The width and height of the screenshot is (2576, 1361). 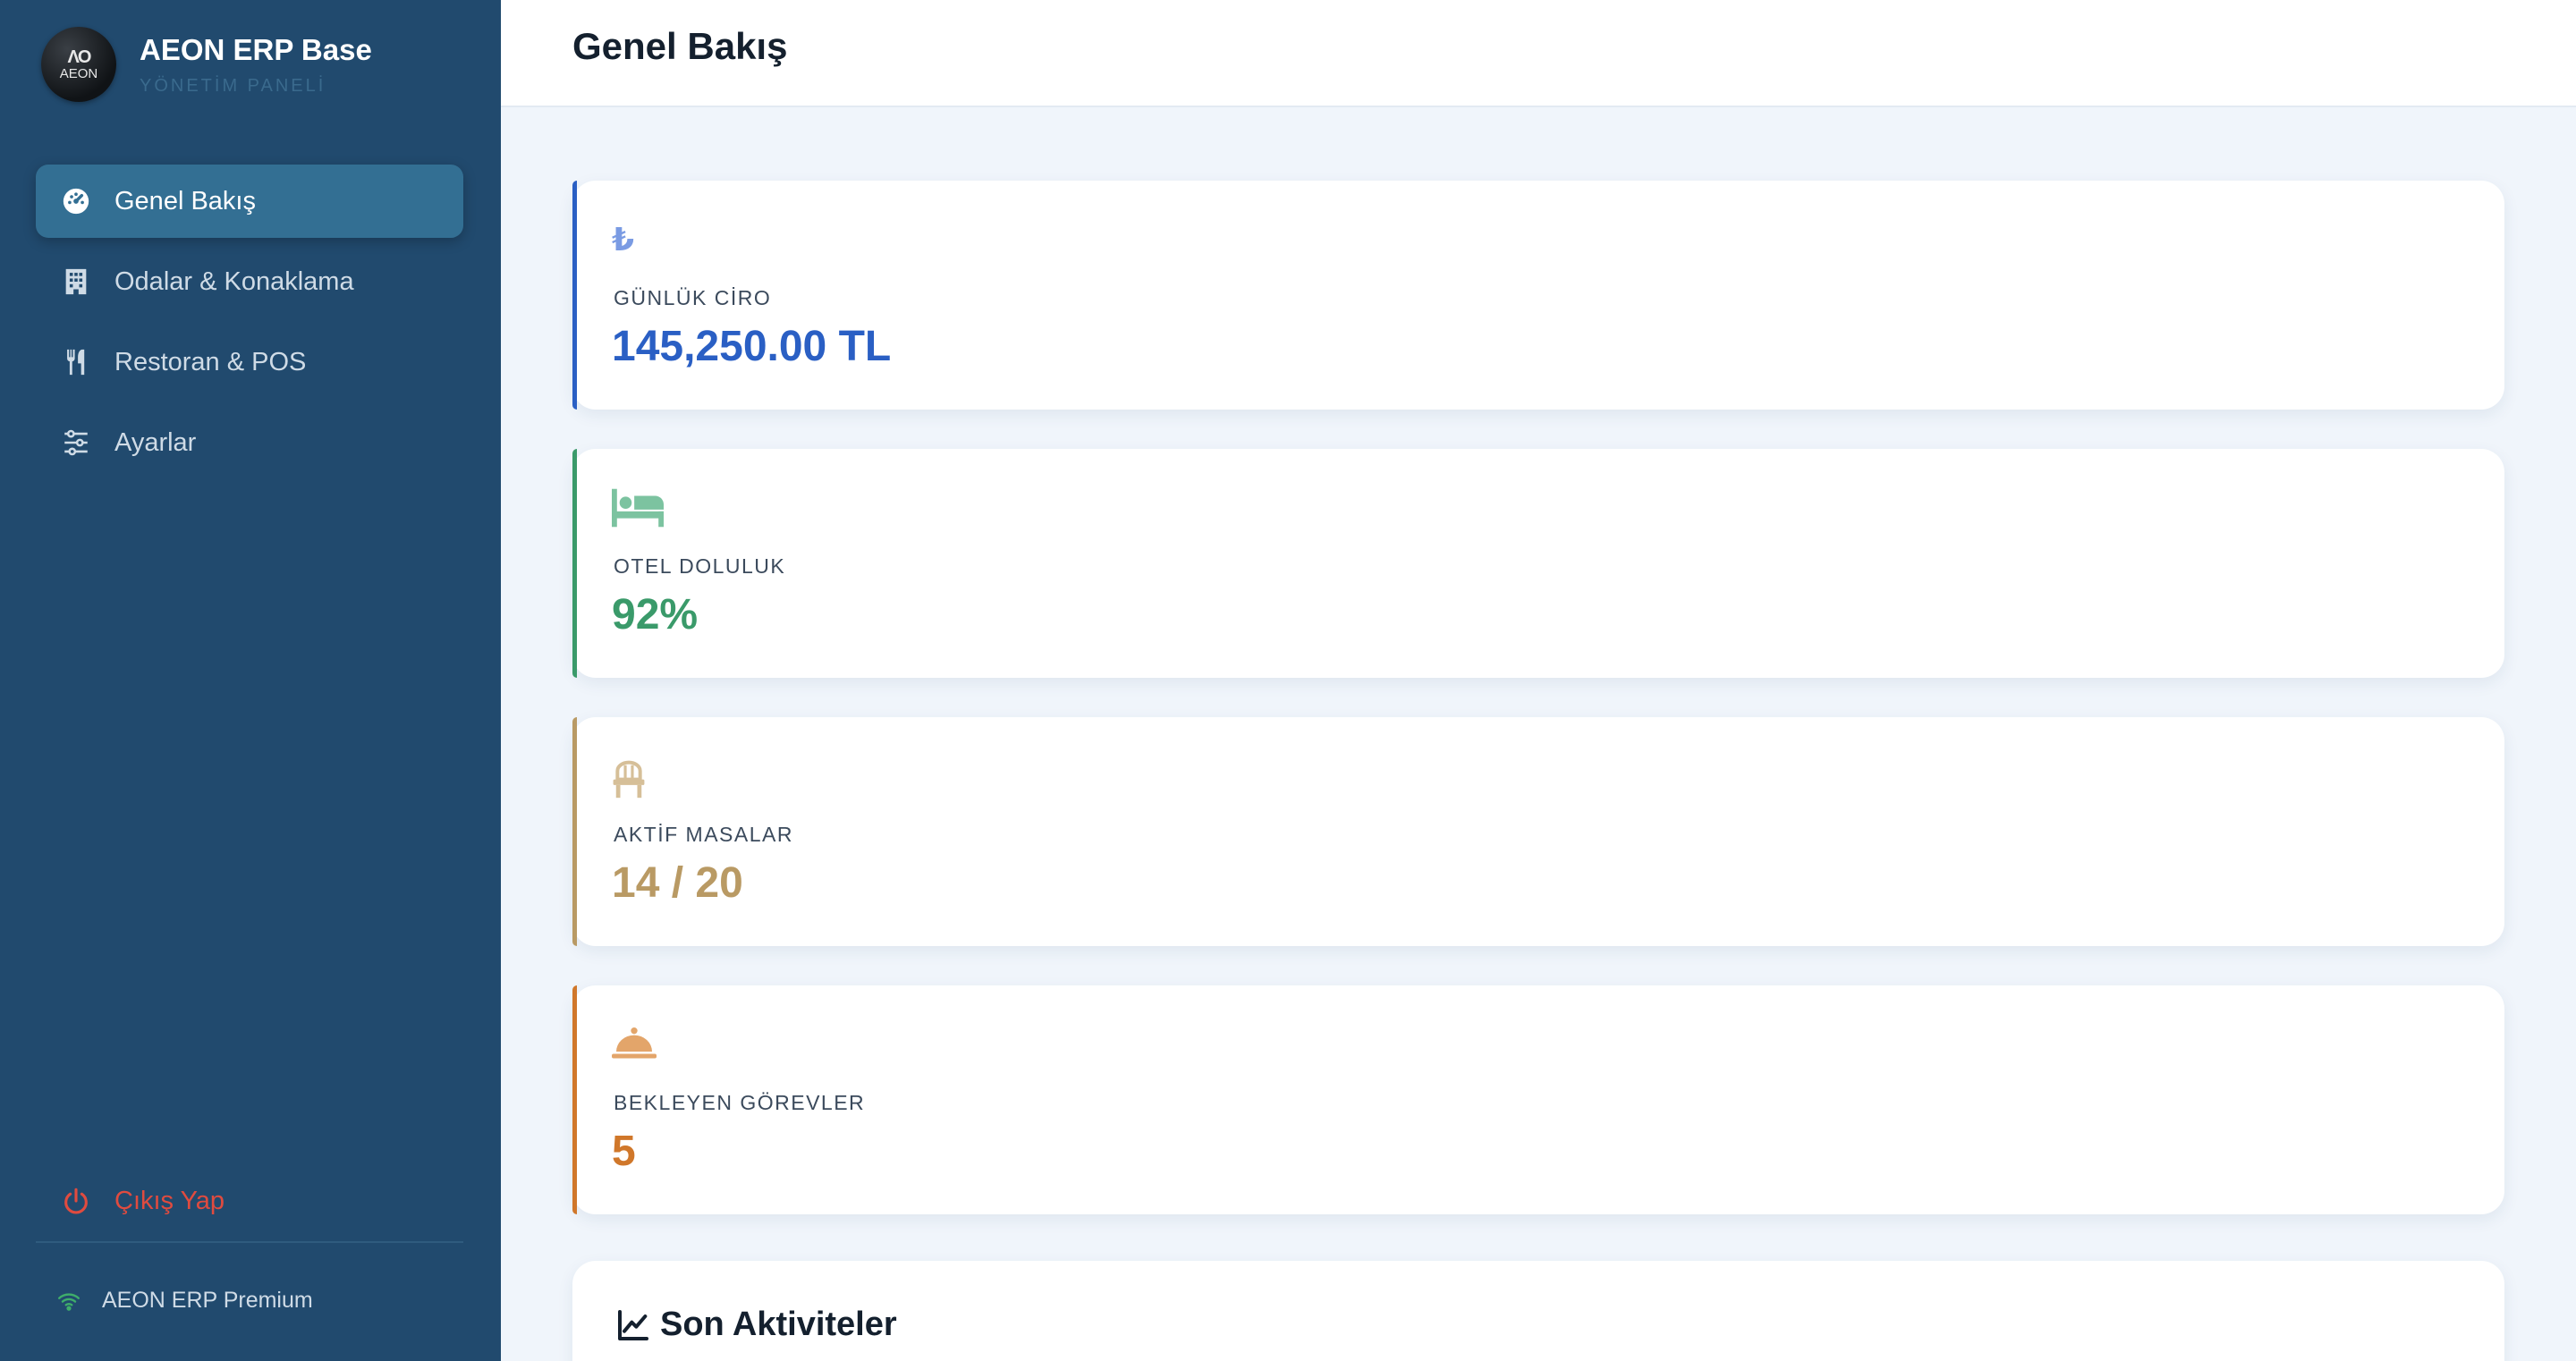 What do you see at coordinates (1538, 53) in the screenshot?
I see `page-header: Genel Bakış` at bounding box center [1538, 53].